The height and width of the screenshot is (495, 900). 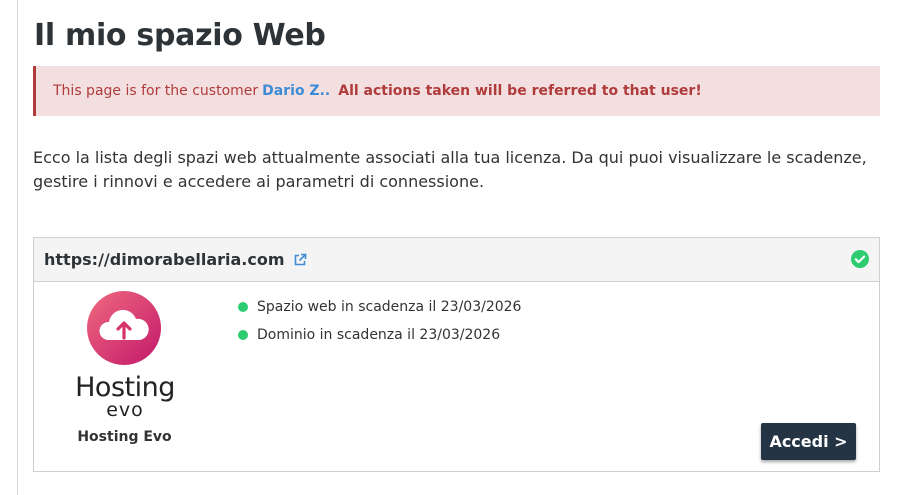 I want to click on list-item: Dominio in scadenza il 23/03/2026, so click(x=379, y=335).